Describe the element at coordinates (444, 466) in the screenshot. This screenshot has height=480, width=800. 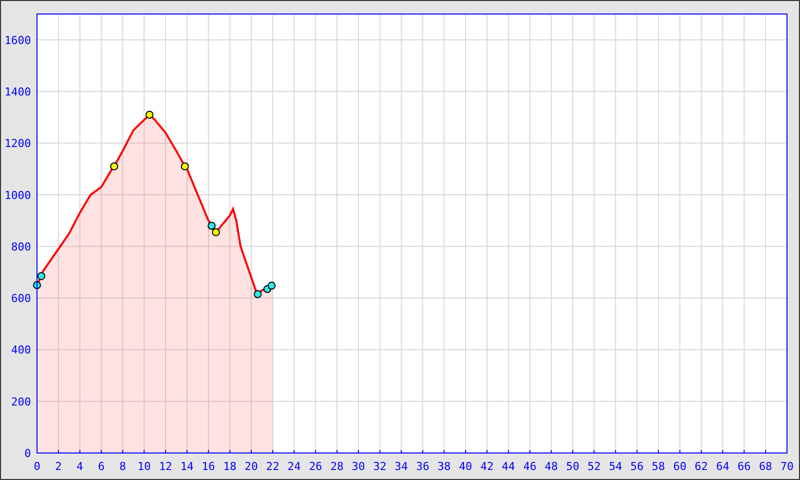
I see `axis-tick-label: 38` at that location.